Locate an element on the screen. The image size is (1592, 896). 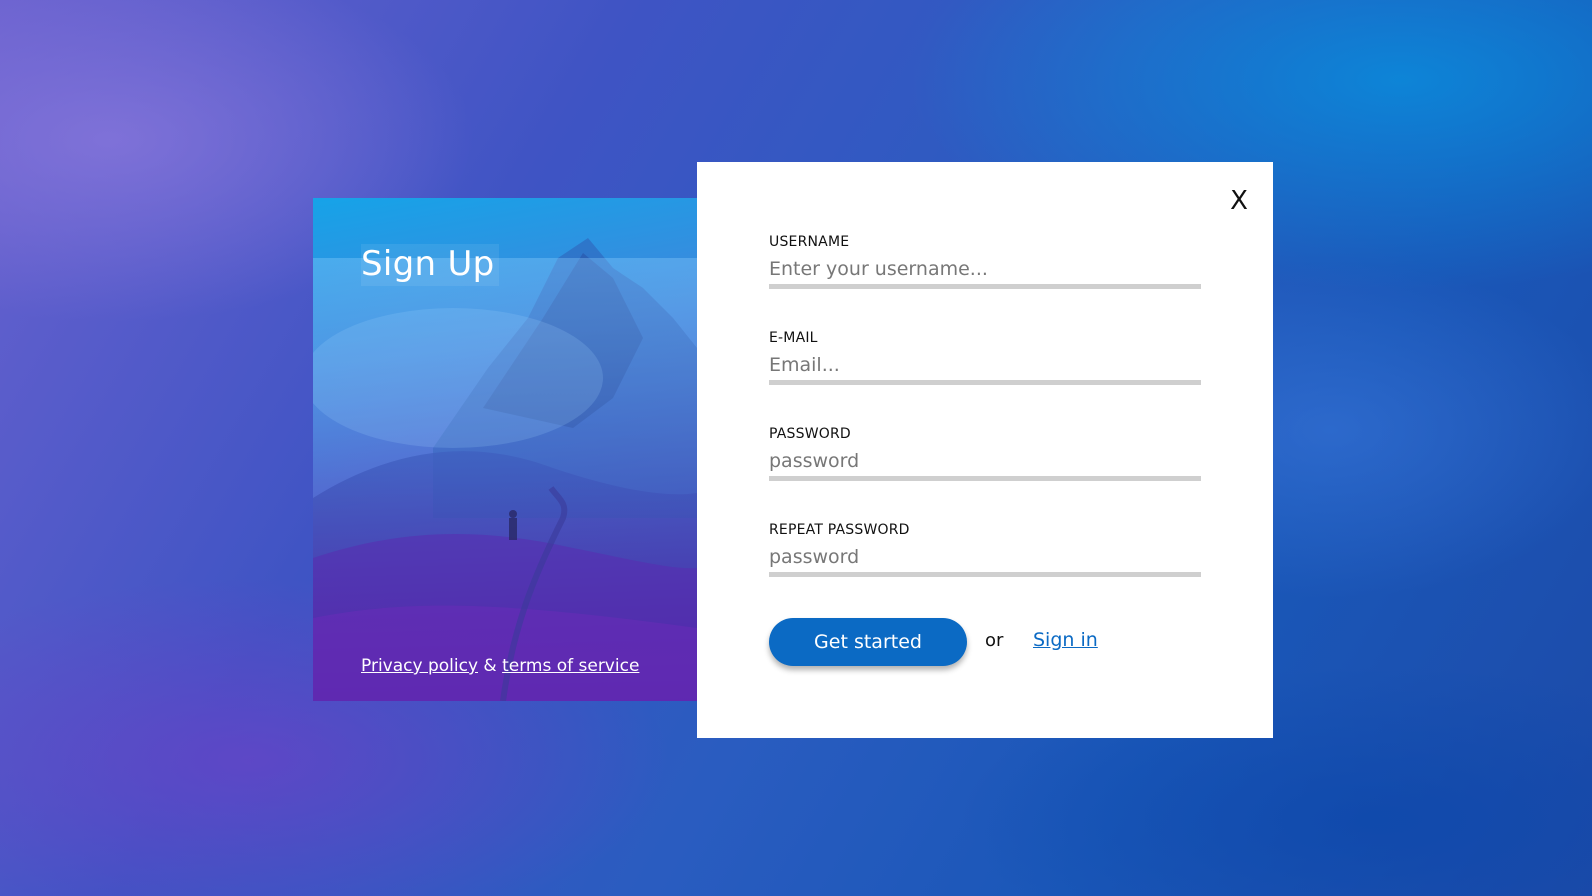
page-title: Sign Up is located at coordinates (430, 265).